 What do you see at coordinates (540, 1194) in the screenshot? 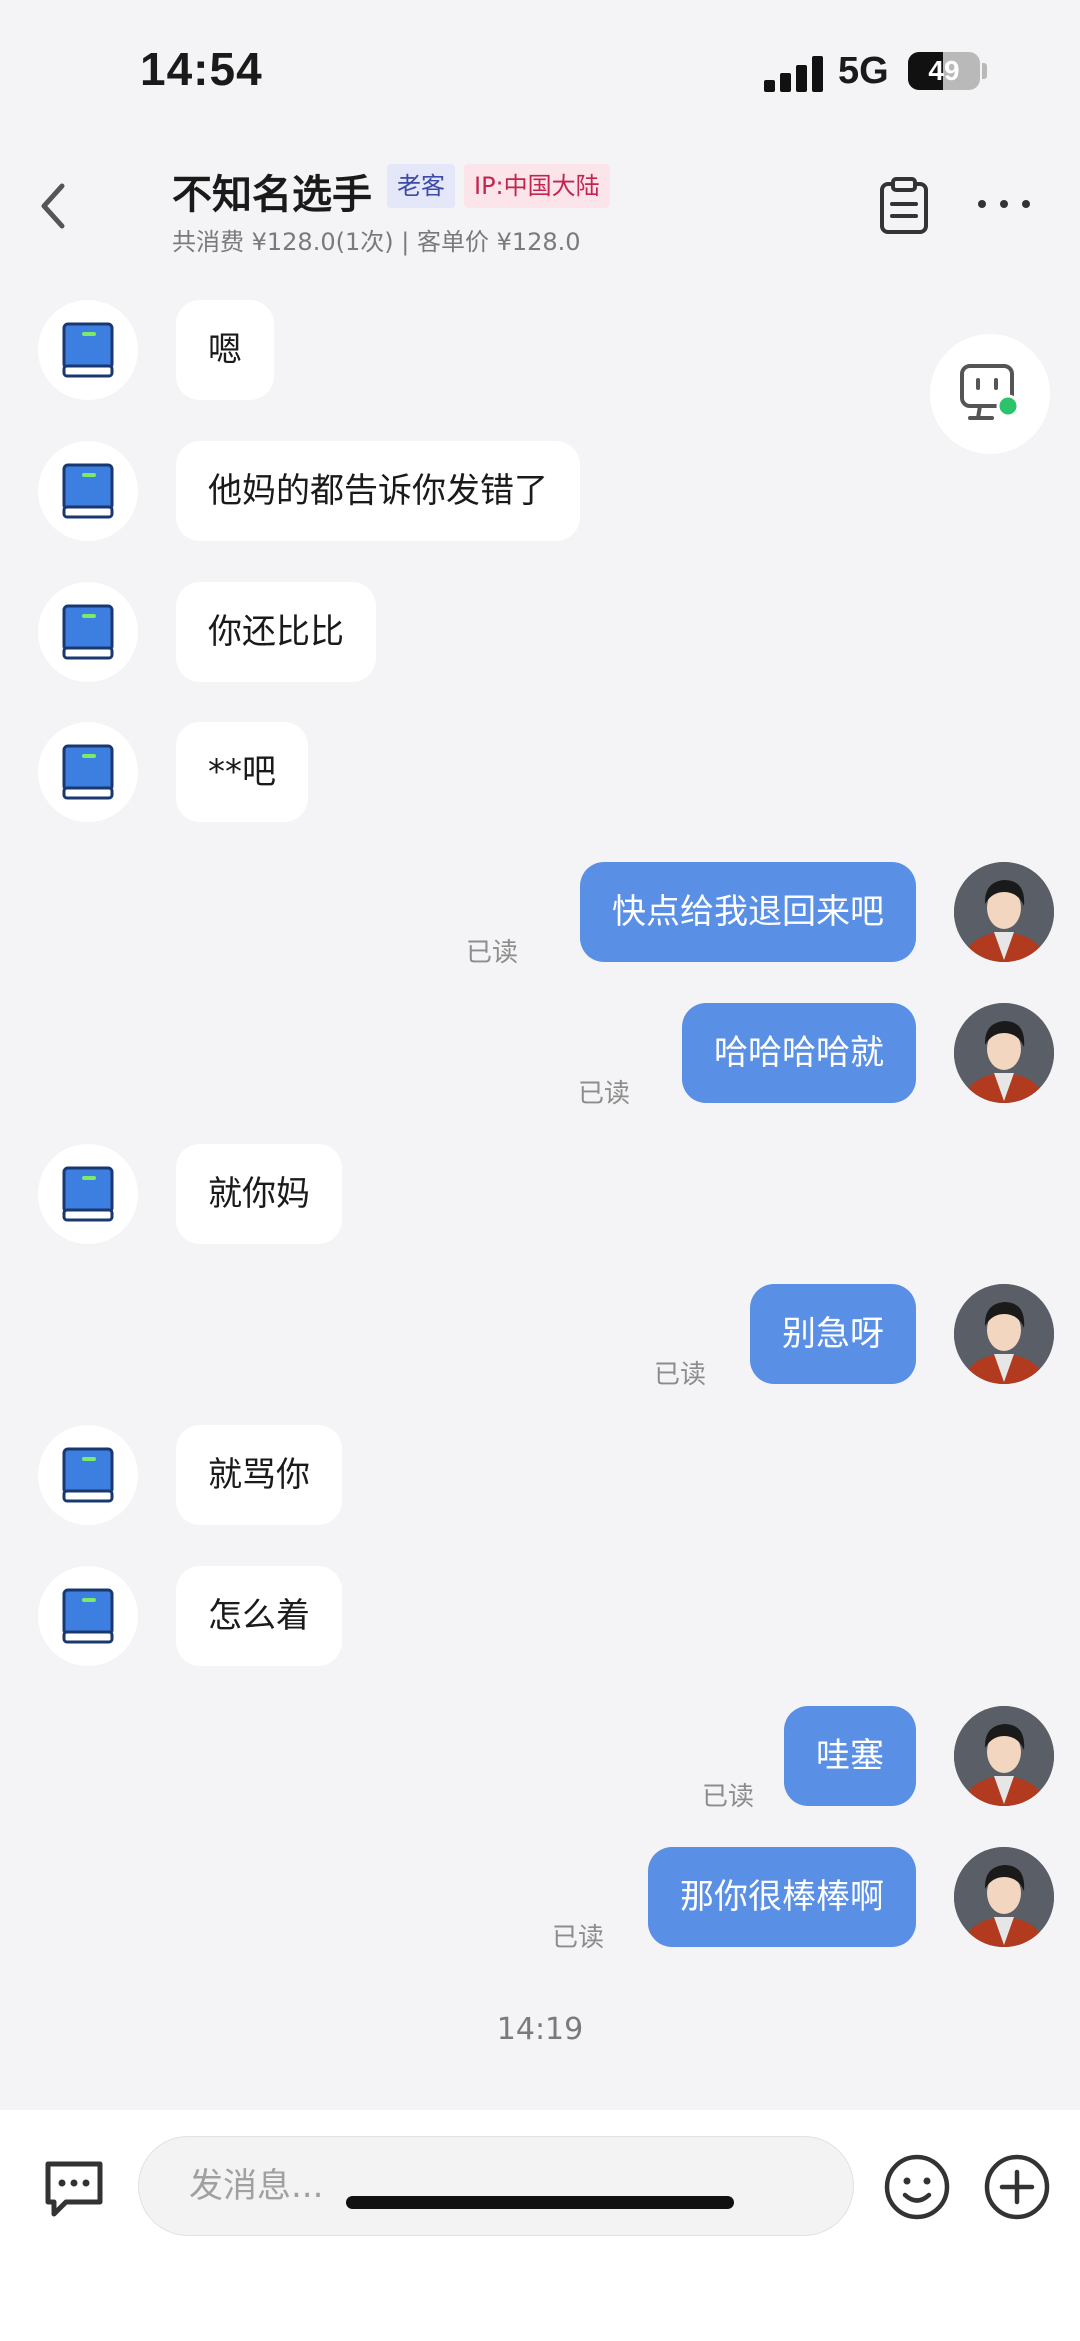
I see `message-row: 就你妈` at bounding box center [540, 1194].